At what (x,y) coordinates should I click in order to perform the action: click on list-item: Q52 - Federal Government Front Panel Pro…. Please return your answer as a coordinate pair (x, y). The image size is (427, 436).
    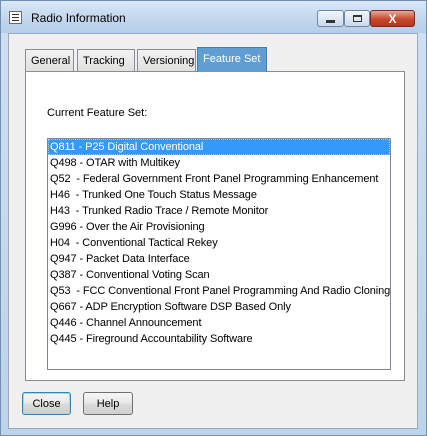
    Looking at the image, I should click on (219, 179).